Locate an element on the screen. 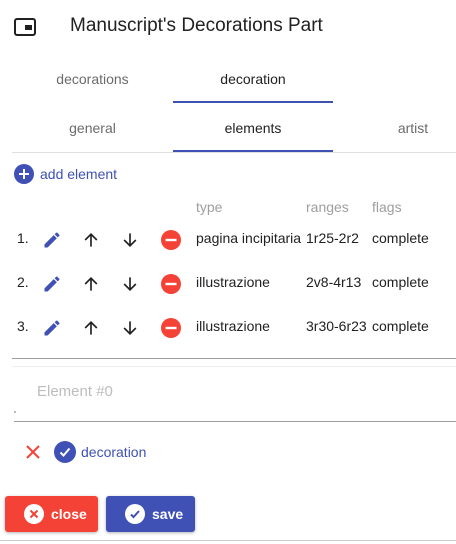 This screenshot has height=544, width=456. tab-elements: elements is located at coordinates (253, 128).